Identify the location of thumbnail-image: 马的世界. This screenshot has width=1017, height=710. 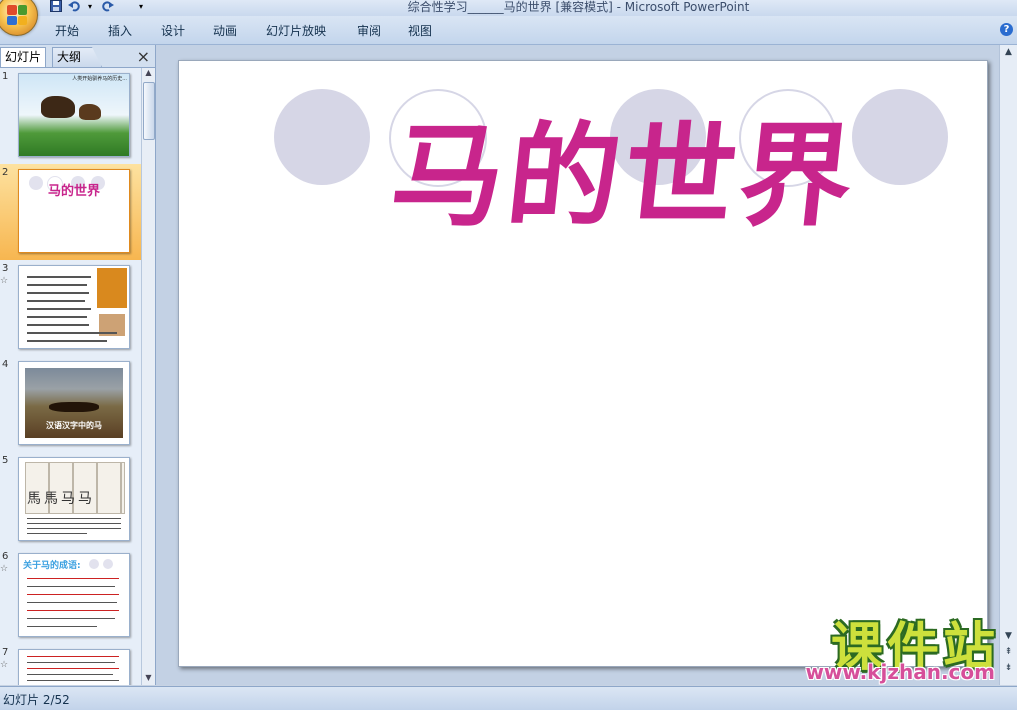
(74, 211).